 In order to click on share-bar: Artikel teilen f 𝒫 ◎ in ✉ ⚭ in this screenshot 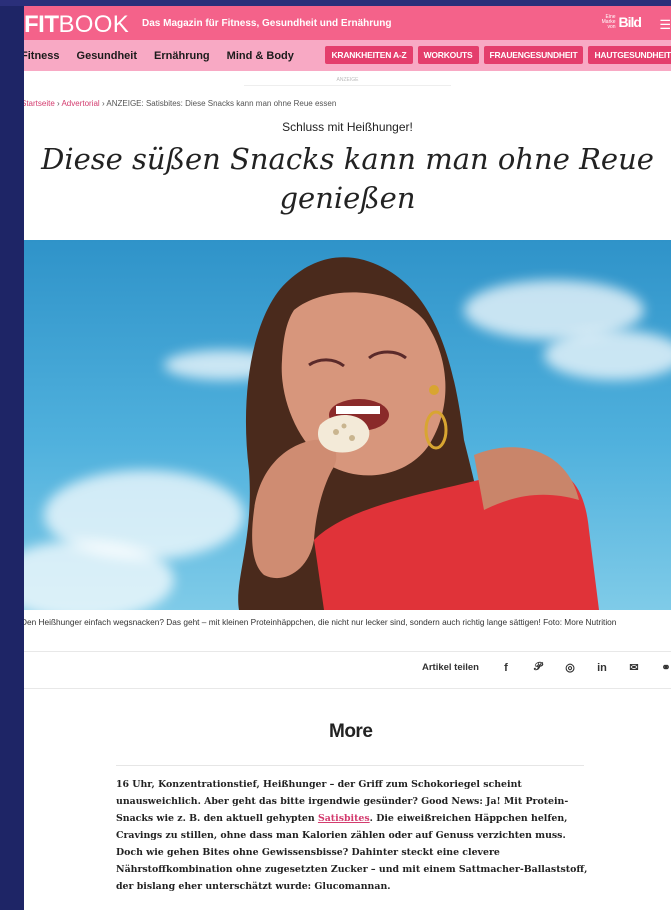, I will do `click(546, 667)`.